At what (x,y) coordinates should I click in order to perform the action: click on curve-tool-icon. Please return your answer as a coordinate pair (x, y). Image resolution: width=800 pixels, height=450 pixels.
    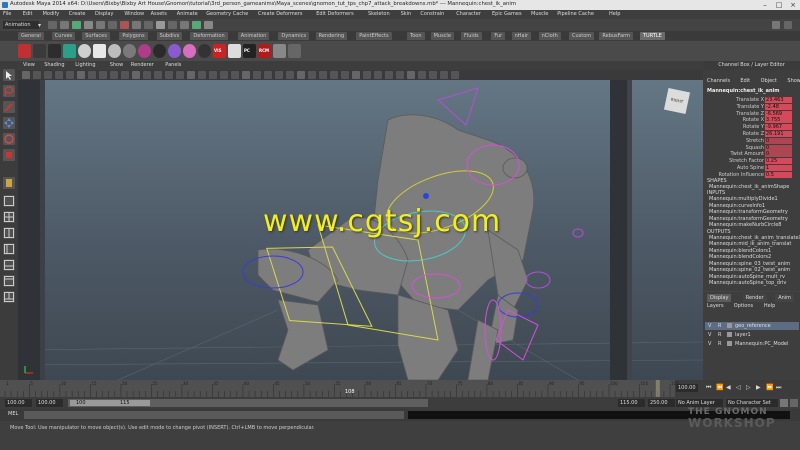
    Looking at the image, I should click on (39, 51).